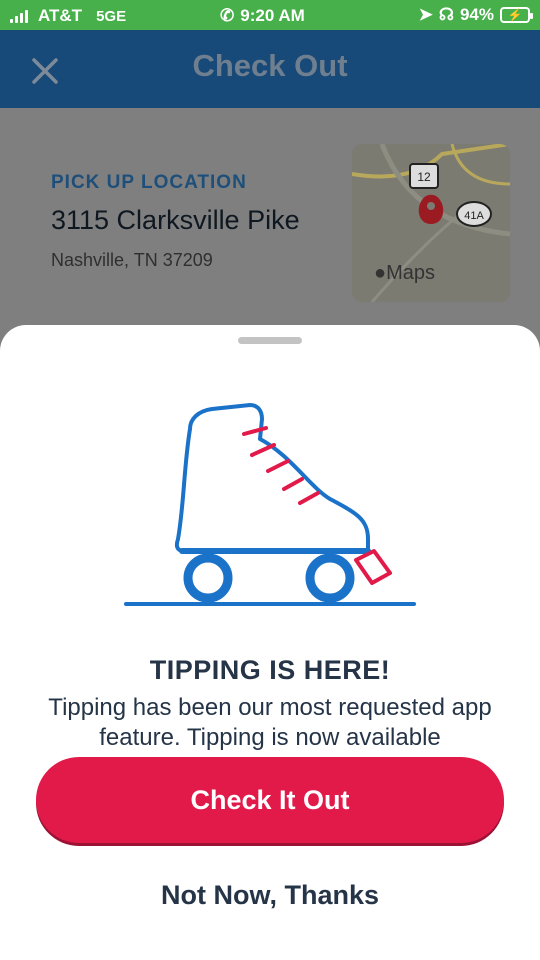  I want to click on status-right: ➤ ☊ 94% ⚡, so click(475, 15).